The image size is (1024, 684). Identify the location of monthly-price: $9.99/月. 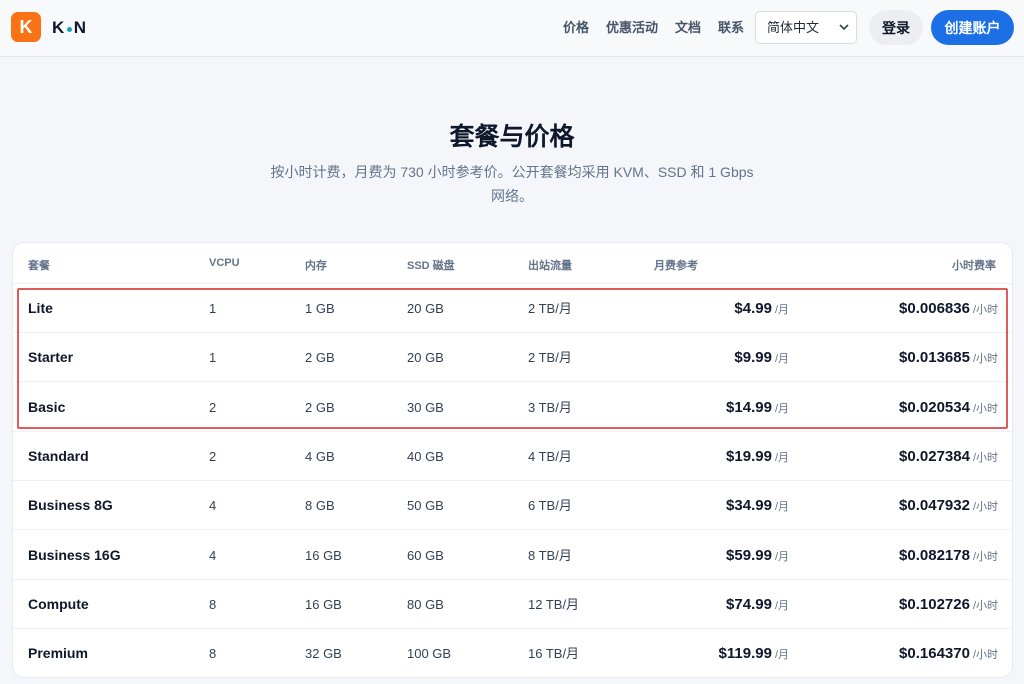
(761, 357).